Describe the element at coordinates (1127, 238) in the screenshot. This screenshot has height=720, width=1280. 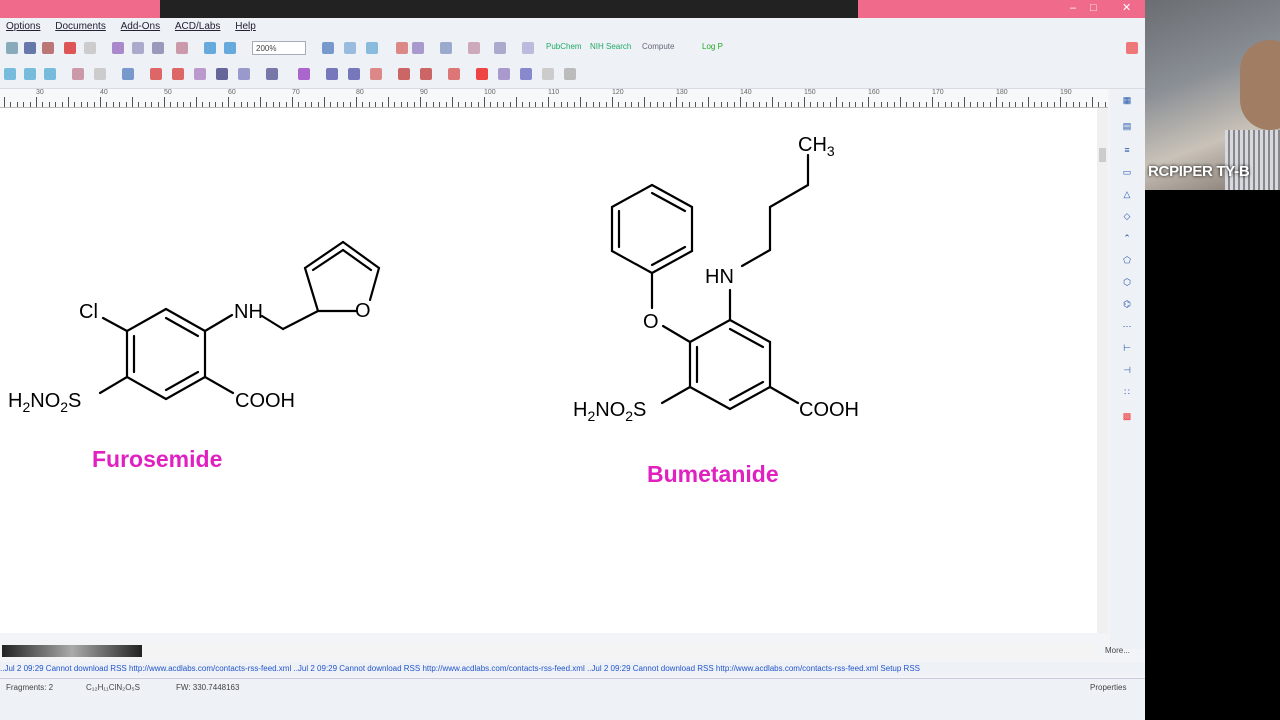
I see `palette-triangle-icon: ⌃` at that location.